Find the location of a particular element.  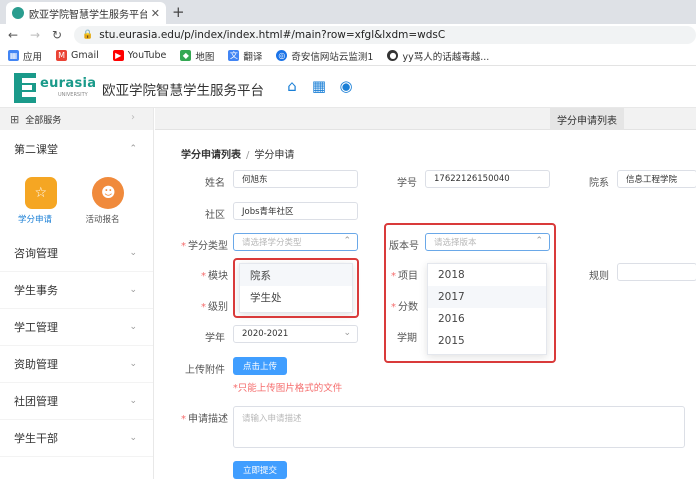

second-classroom-subitems: ☆ 学分申请 ☻ 活动报名 is located at coordinates (76, 201).